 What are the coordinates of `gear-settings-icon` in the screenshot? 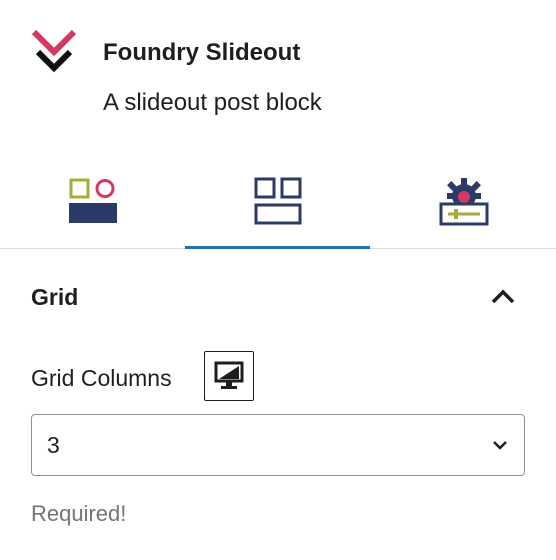 It's located at (463, 202).